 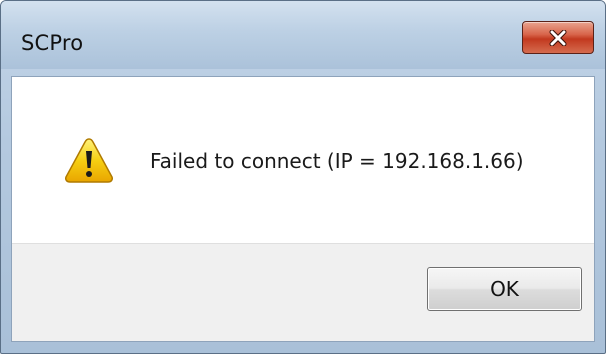 I want to click on close-x-icon, so click(x=558, y=37).